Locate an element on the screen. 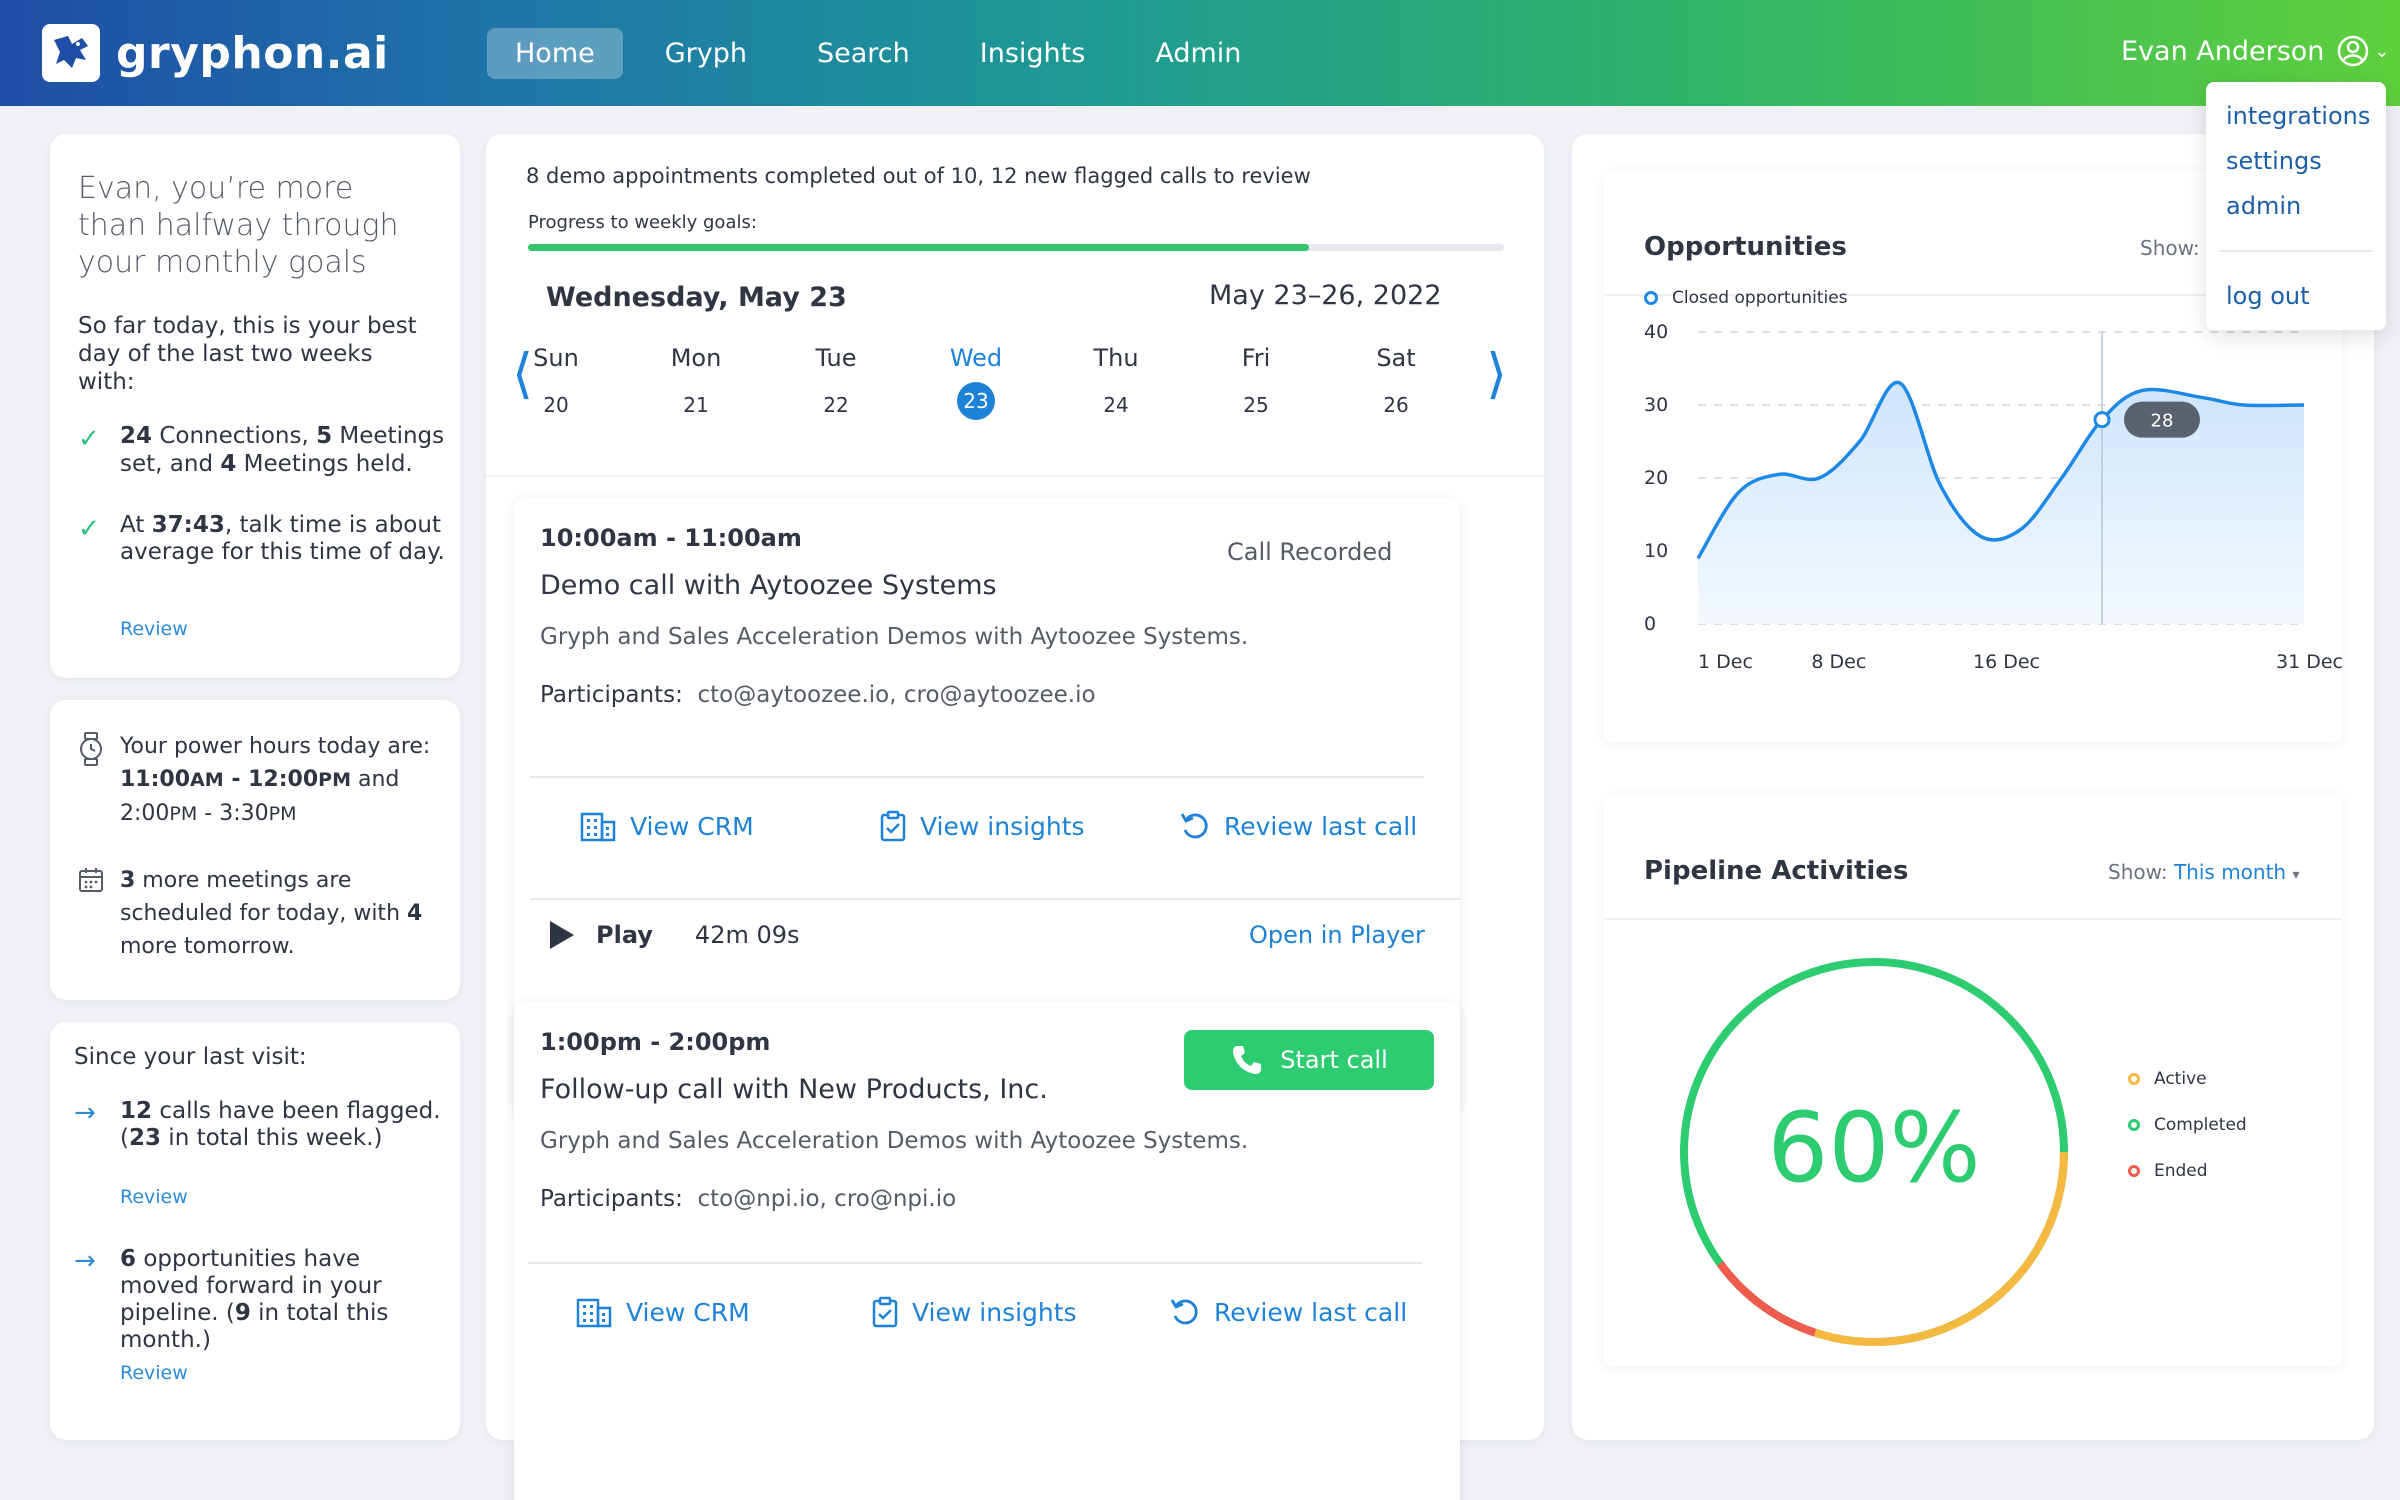  slots-joiner: and is located at coordinates (375, 779).